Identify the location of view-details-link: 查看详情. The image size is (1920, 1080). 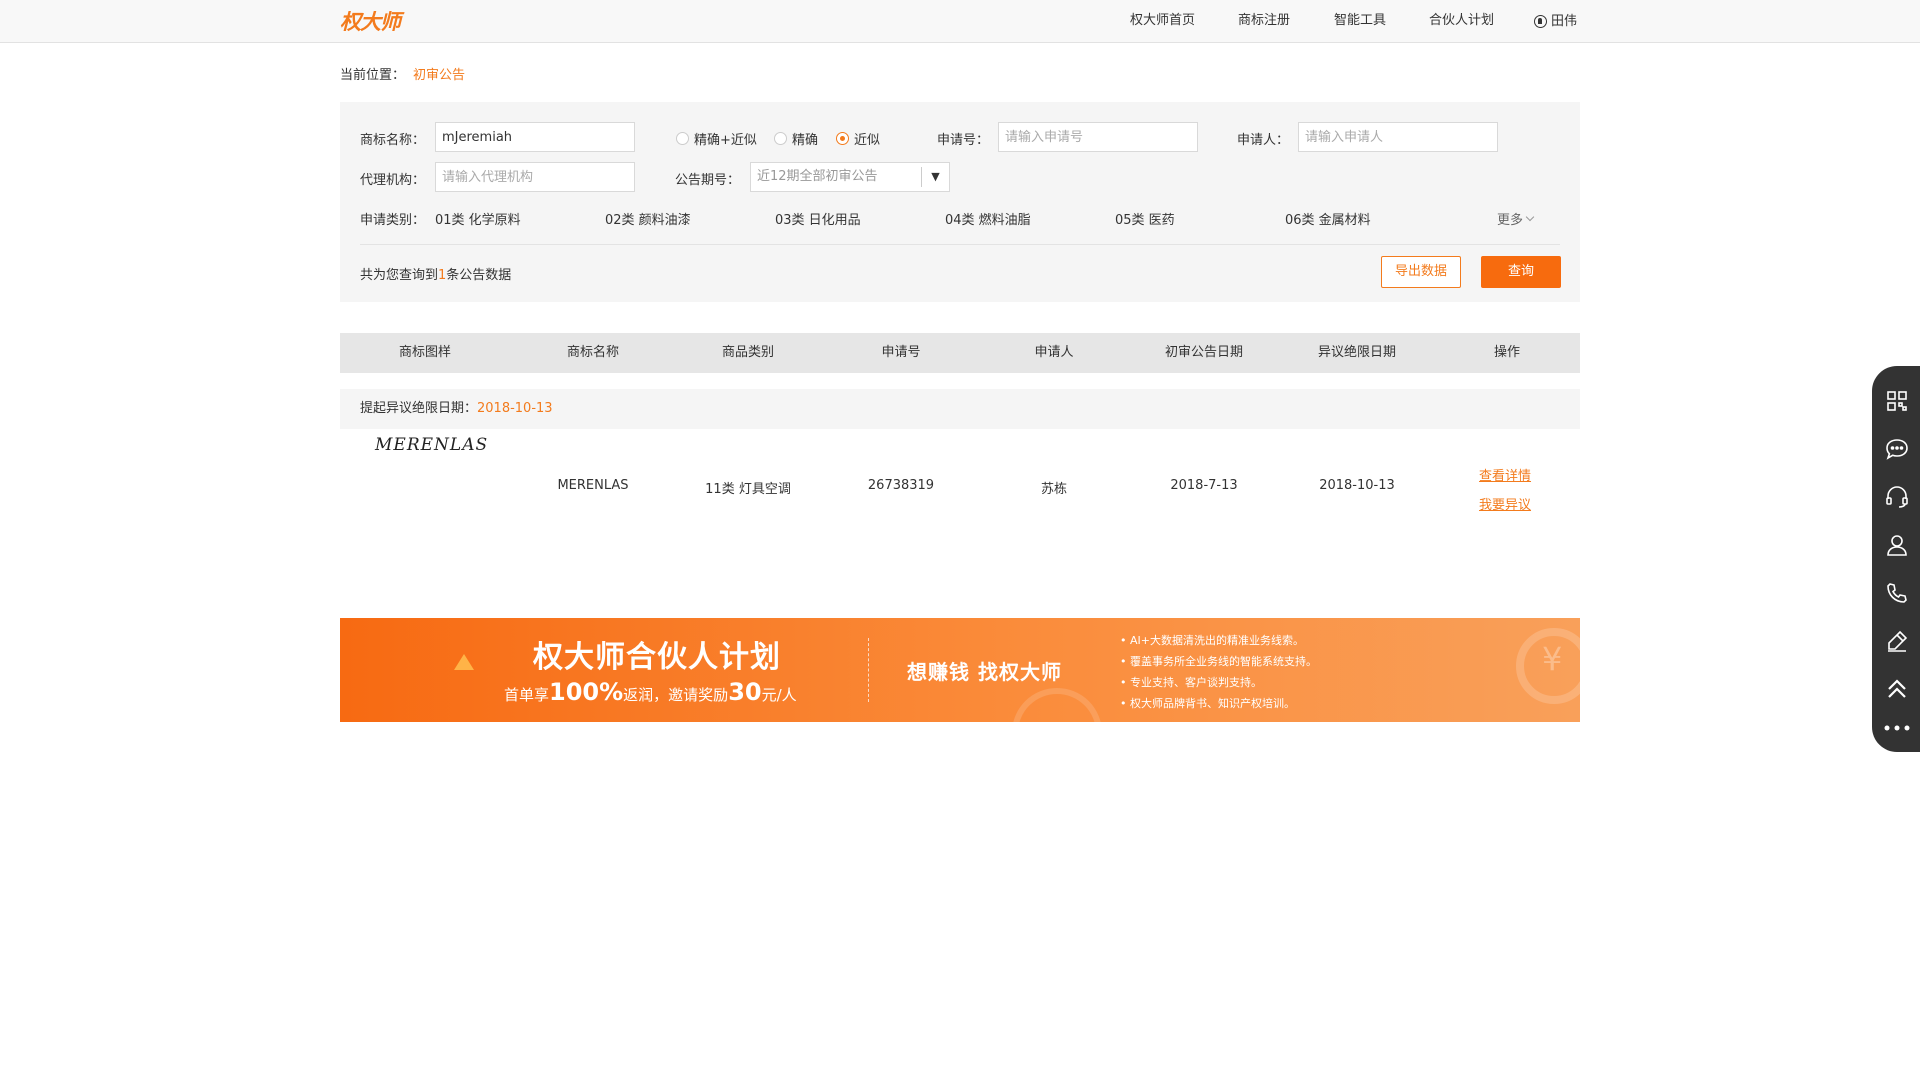
(1505, 474).